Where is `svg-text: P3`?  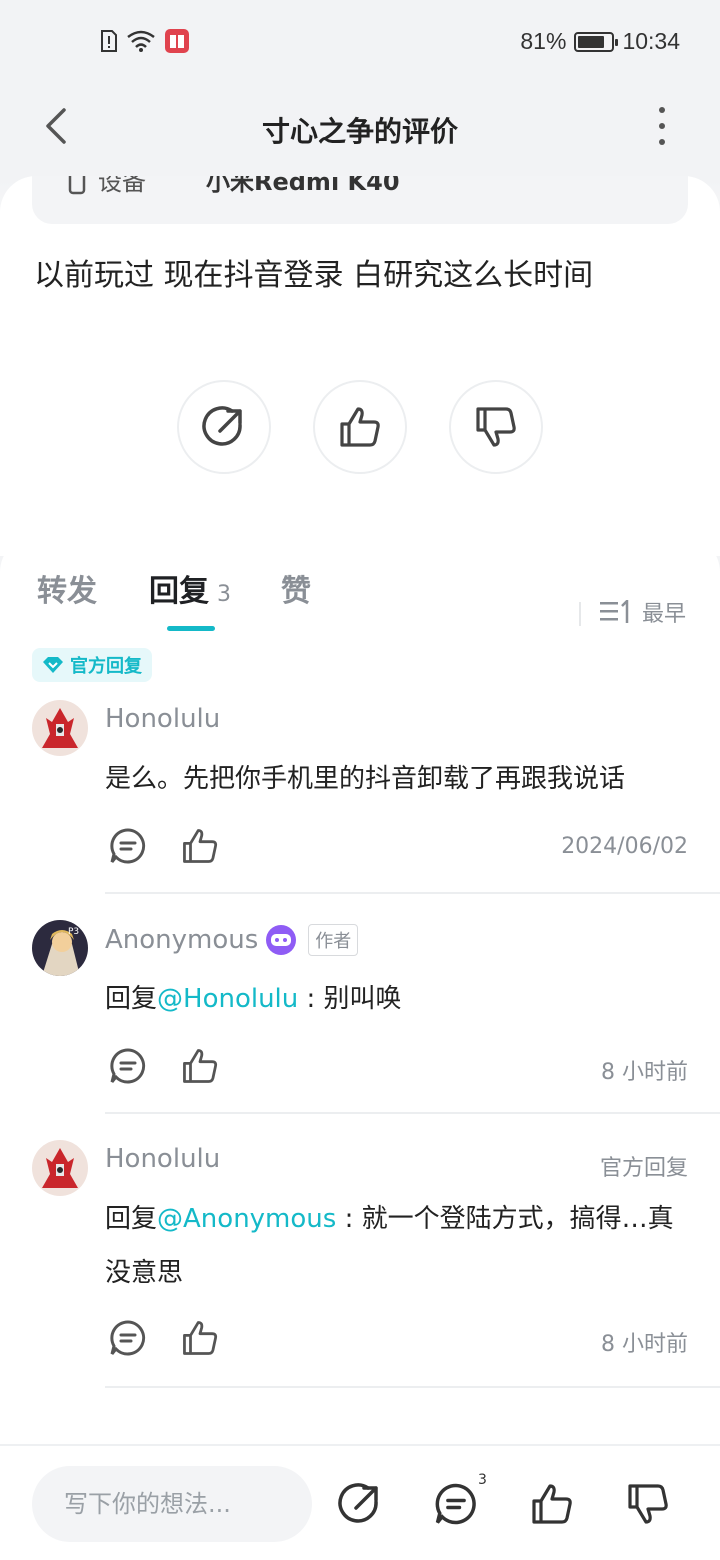
svg-text: P3 is located at coordinates (73, 932).